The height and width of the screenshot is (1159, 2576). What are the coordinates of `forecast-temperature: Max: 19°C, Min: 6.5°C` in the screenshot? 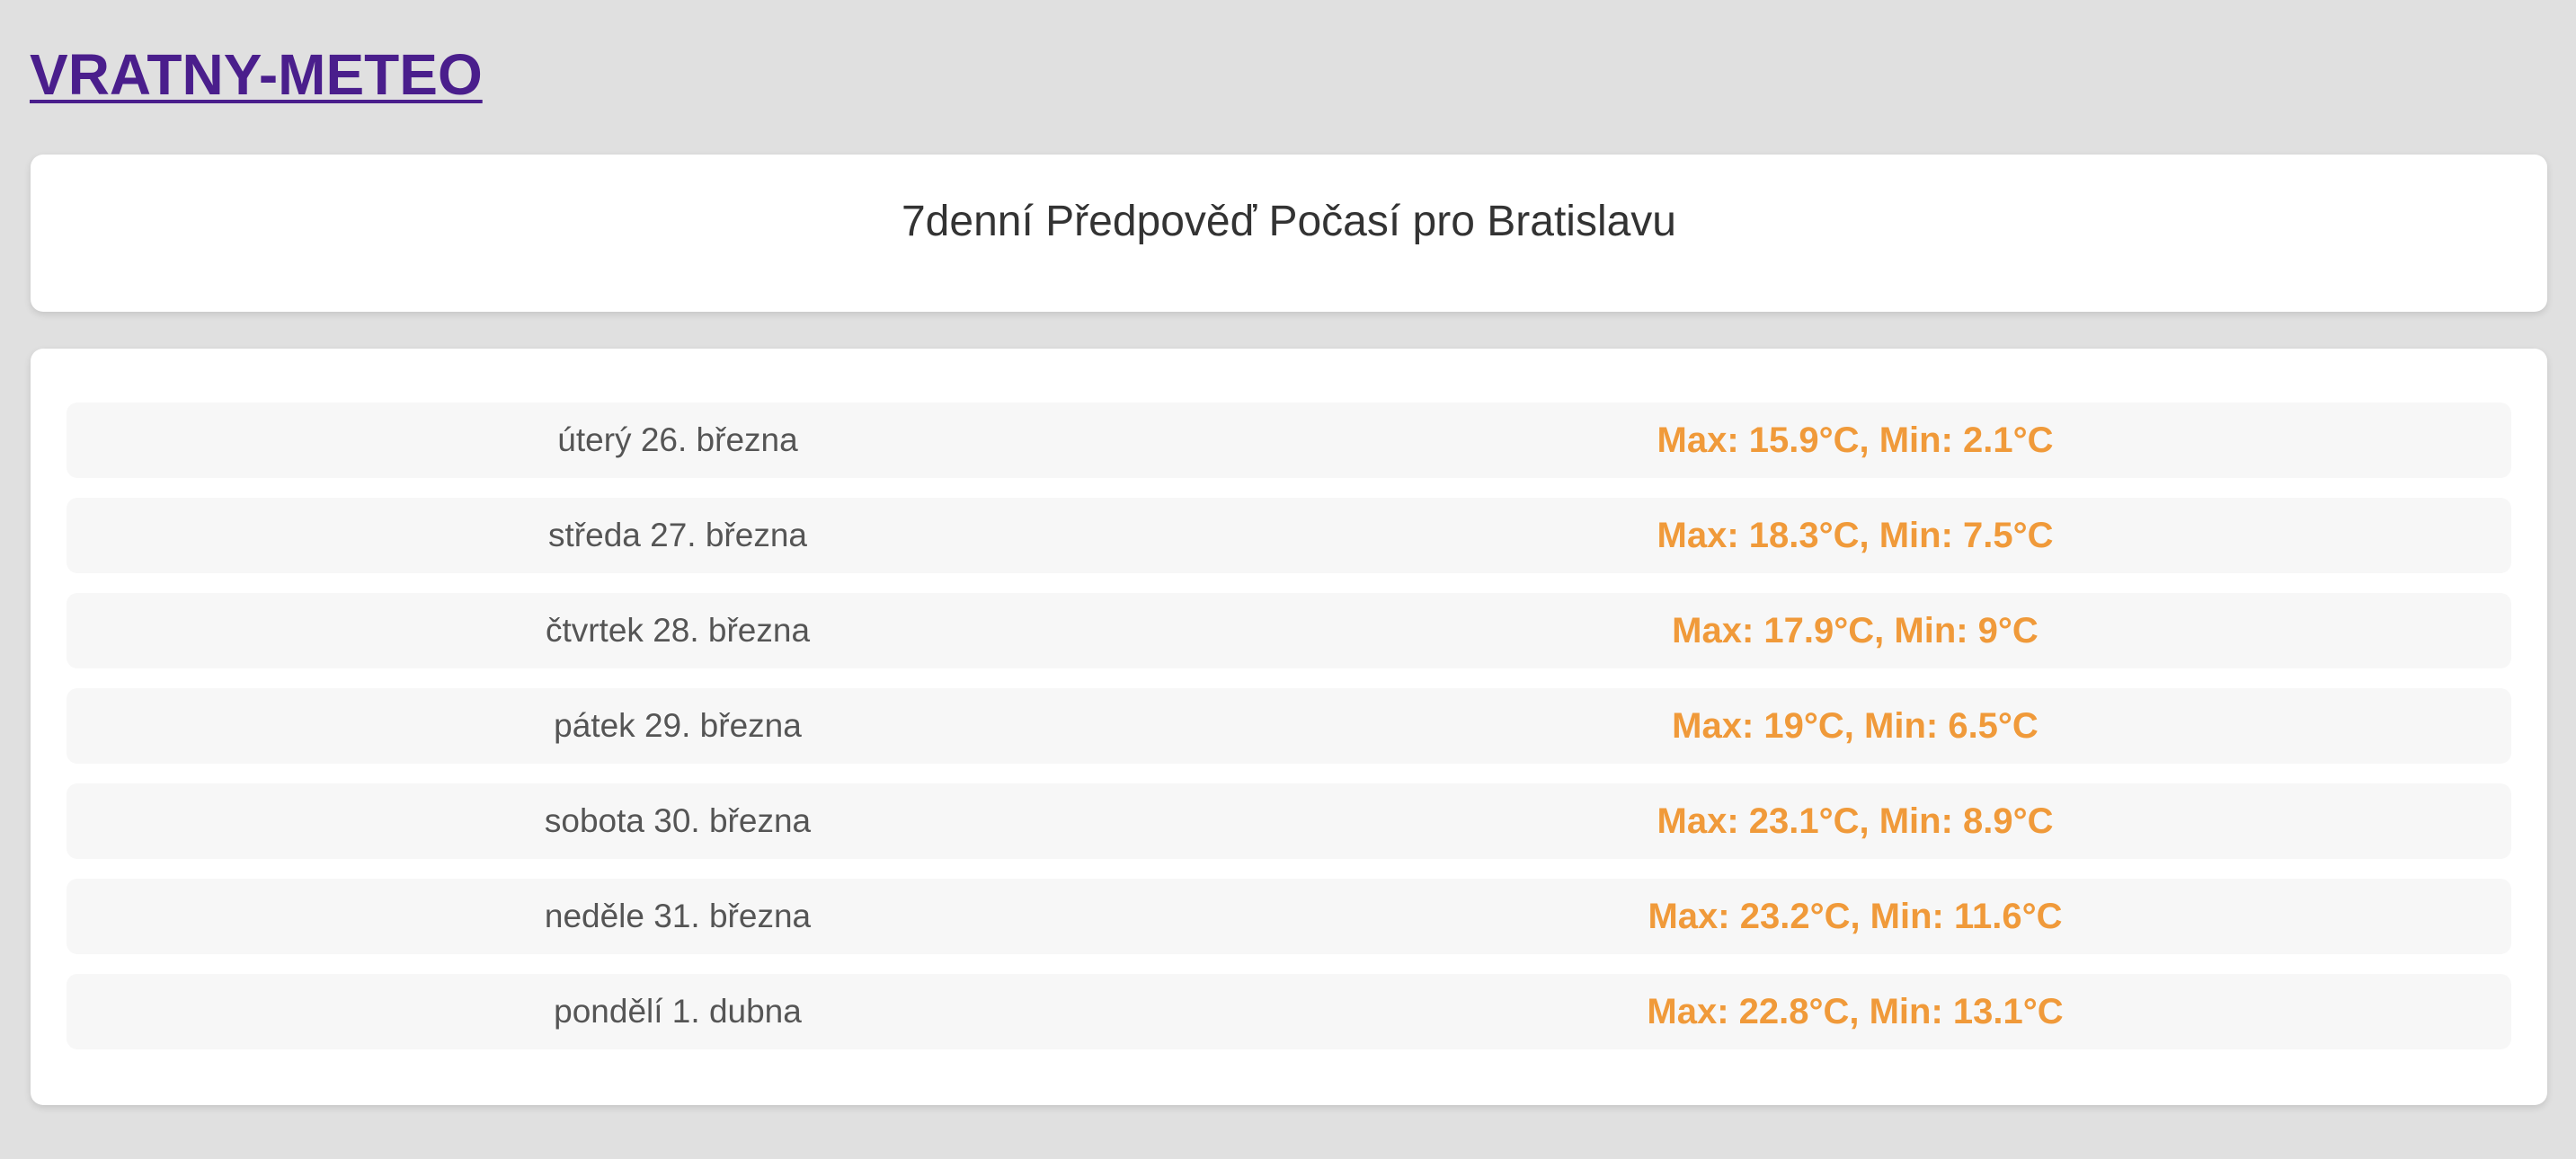 It's located at (1855, 725).